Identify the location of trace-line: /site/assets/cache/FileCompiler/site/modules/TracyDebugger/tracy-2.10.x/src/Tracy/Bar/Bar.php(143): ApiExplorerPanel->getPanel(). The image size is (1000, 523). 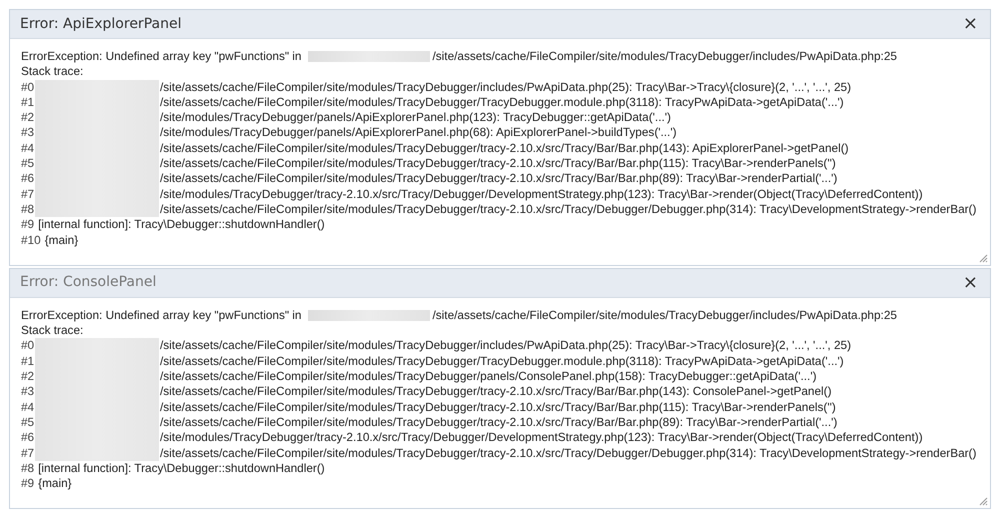
(504, 148).